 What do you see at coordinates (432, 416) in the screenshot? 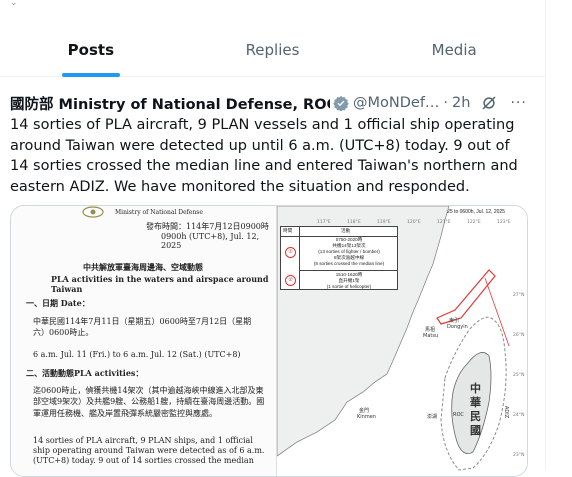
I see `label-penghu: 澎湖` at bounding box center [432, 416].